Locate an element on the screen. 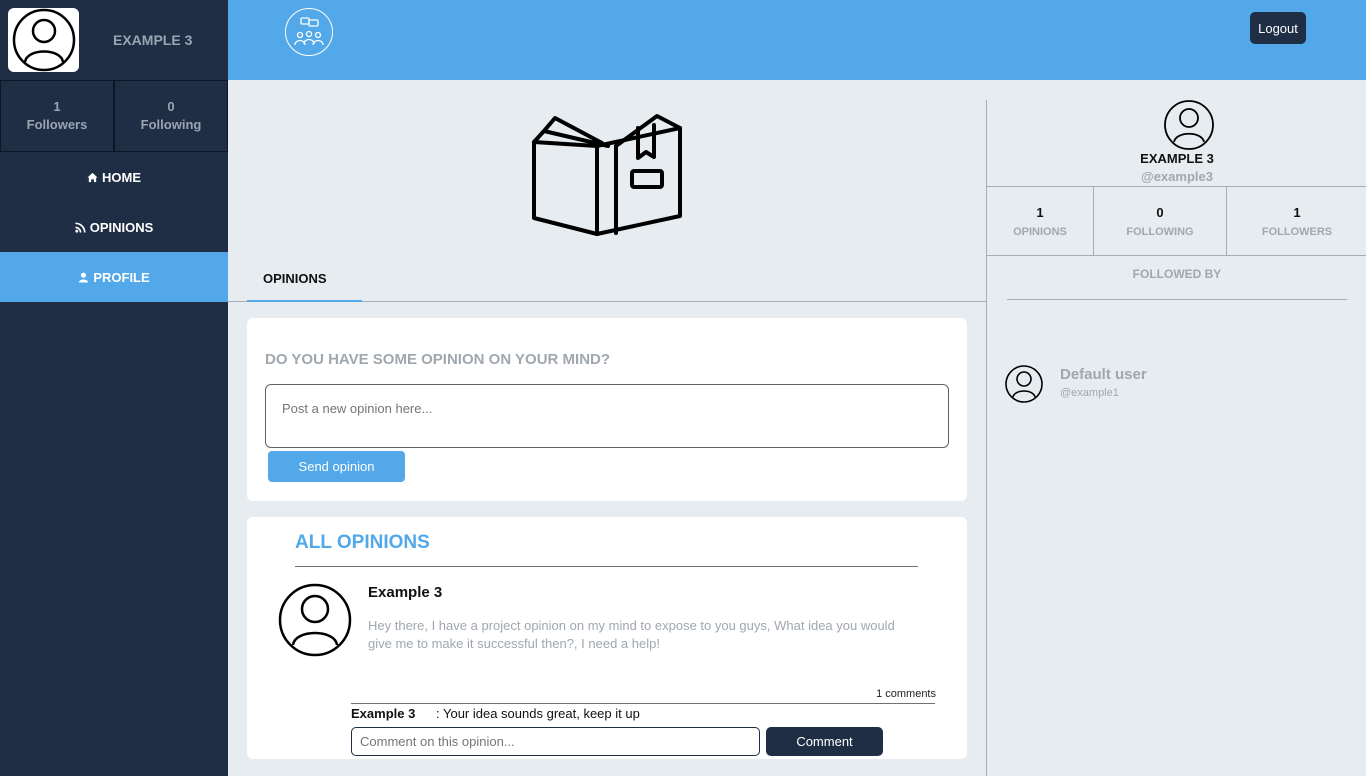 Image resolution: width=1366 pixels, height=776 pixels. comment-text: : Your idea sounds great, keep it up is located at coordinates (538, 713).